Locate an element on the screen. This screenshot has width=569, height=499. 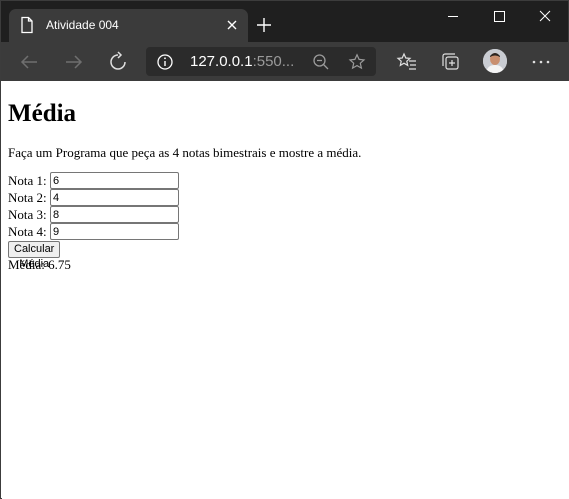
close-icon is located at coordinates (232, 25).